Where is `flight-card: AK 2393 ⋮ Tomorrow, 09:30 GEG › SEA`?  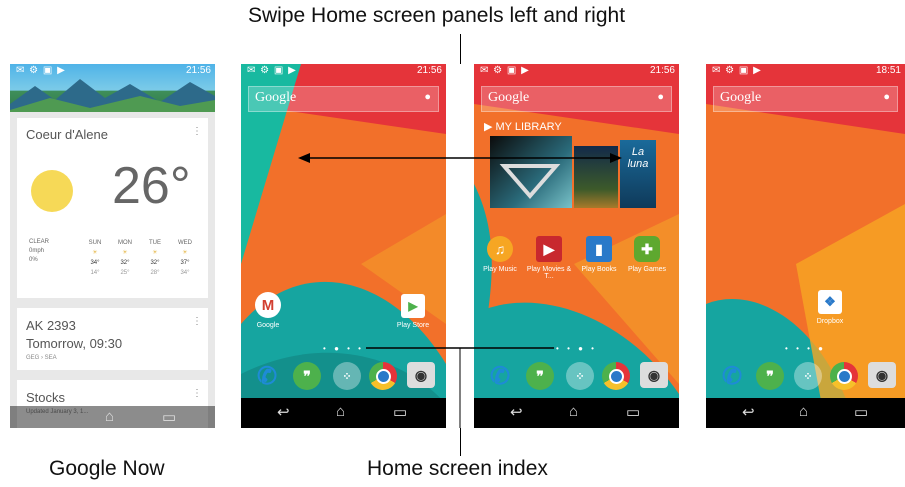 flight-card: AK 2393 ⋮ Tomorrow, 09:30 GEG › SEA is located at coordinates (112, 339).